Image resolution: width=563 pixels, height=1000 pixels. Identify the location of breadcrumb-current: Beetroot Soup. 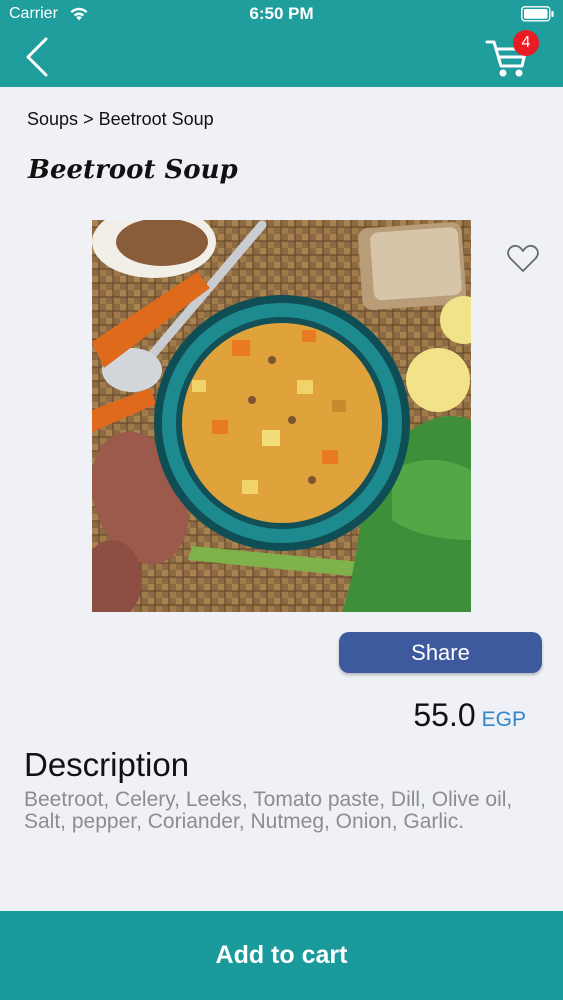
(156, 119).